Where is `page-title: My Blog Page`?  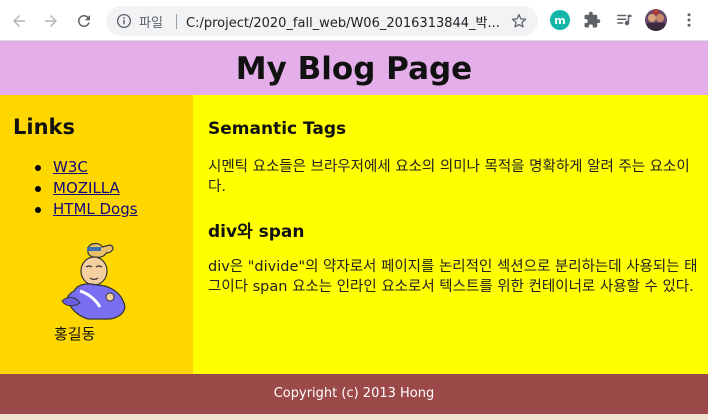
page-title: My Blog Page is located at coordinates (354, 69).